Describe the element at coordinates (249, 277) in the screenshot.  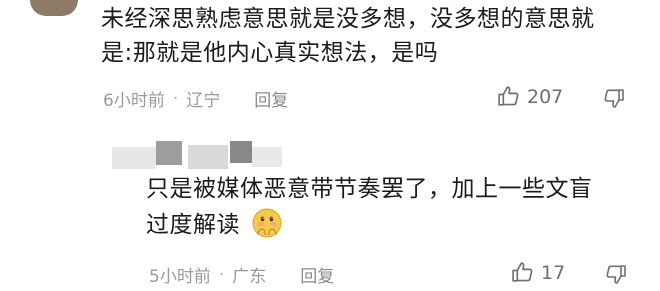
I see `location: 广东` at that location.